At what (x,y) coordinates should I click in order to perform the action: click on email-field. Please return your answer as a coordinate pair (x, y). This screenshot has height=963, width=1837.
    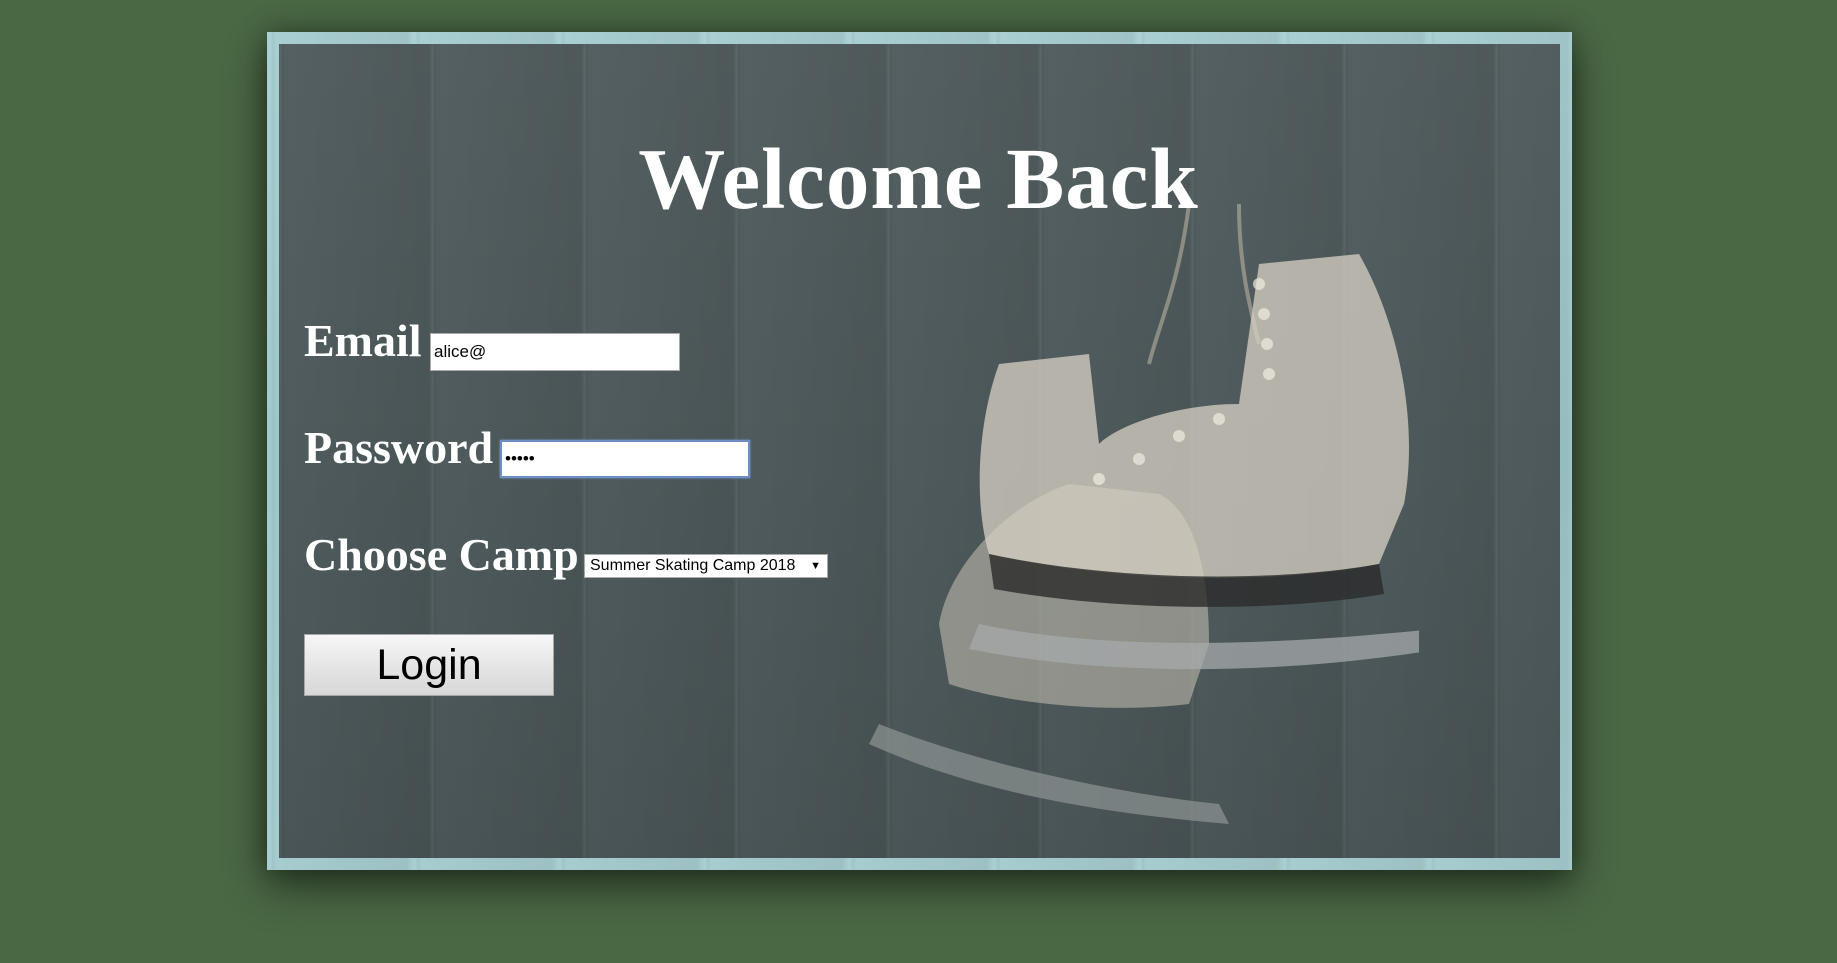
    Looking at the image, I should click on (555, 352).